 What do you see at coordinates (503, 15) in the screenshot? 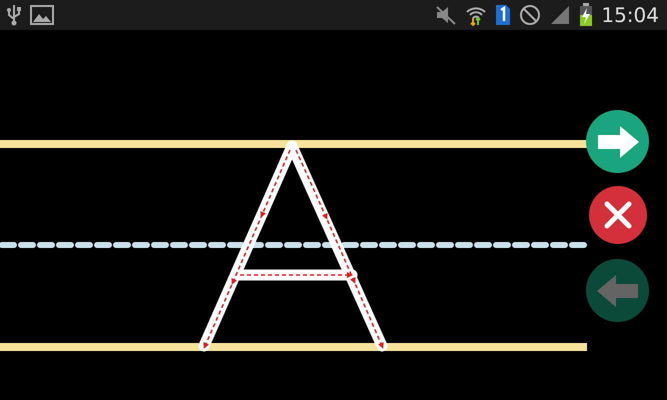
I see `sim-card-icon` at bounding box center [503, 15].